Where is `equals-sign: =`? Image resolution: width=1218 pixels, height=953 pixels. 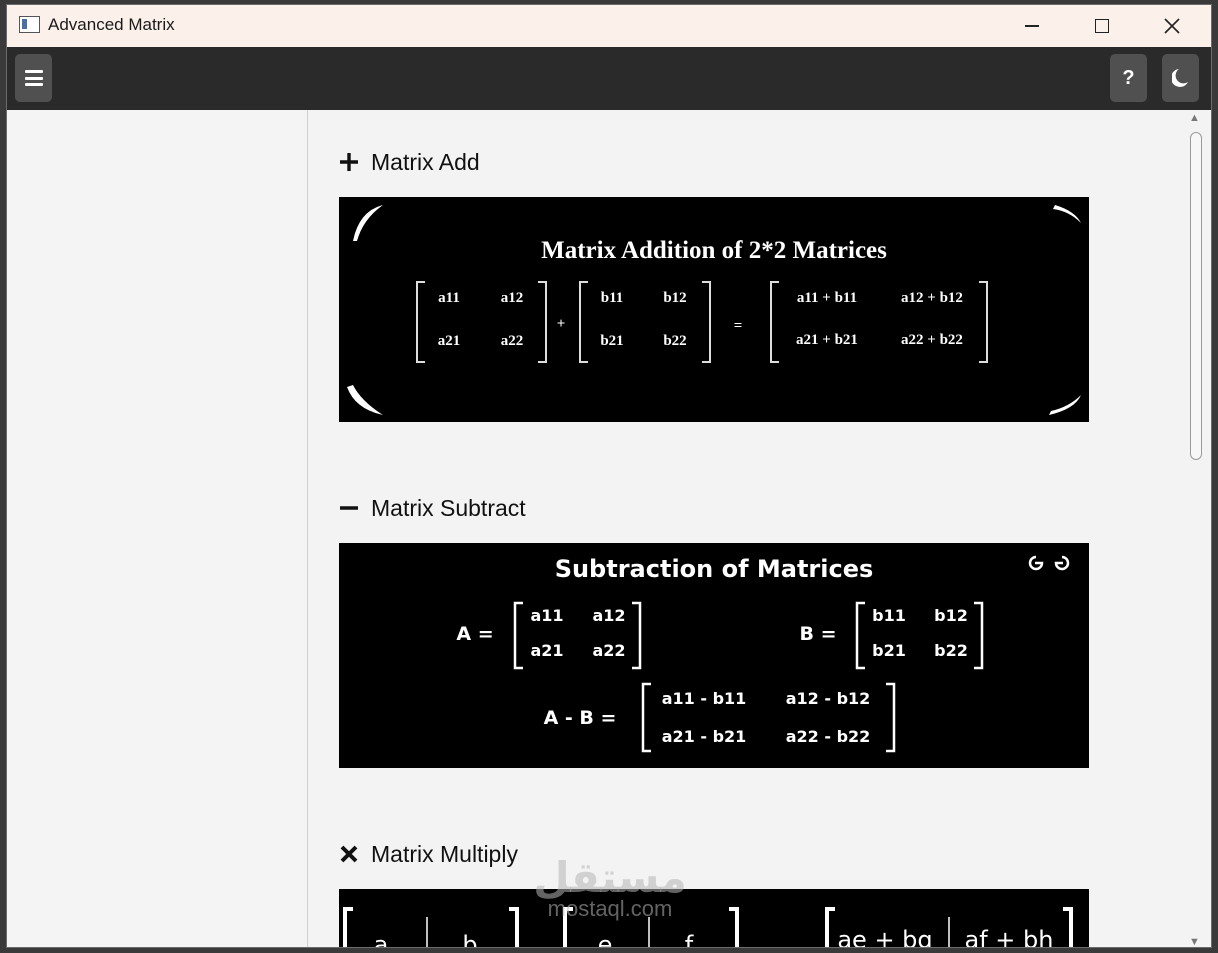 equals-sign: = is located at coordinates (738, 326).